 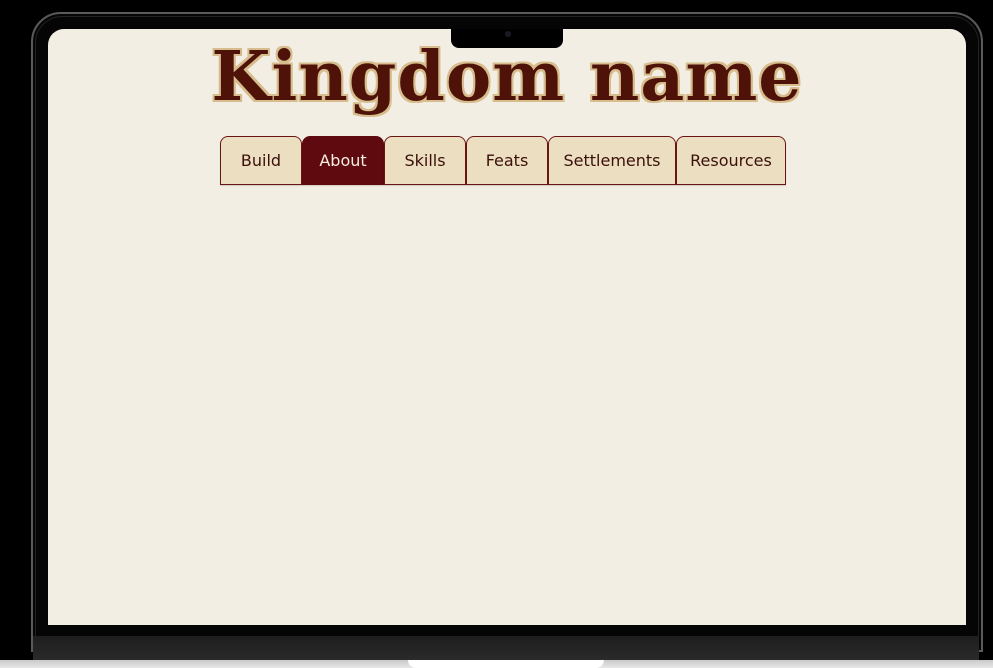 I want to click on tab-settlements: Settlements, so click(x=612, y=160).